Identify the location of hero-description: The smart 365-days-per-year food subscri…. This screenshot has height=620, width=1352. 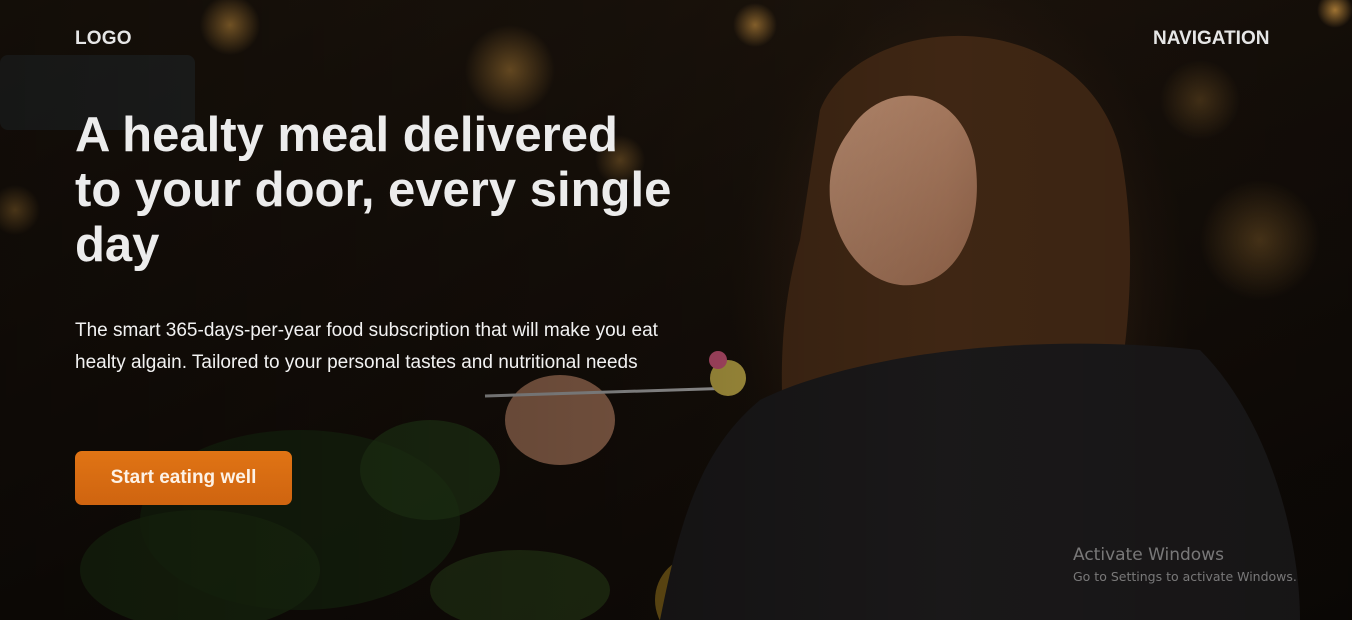
(366, 346).